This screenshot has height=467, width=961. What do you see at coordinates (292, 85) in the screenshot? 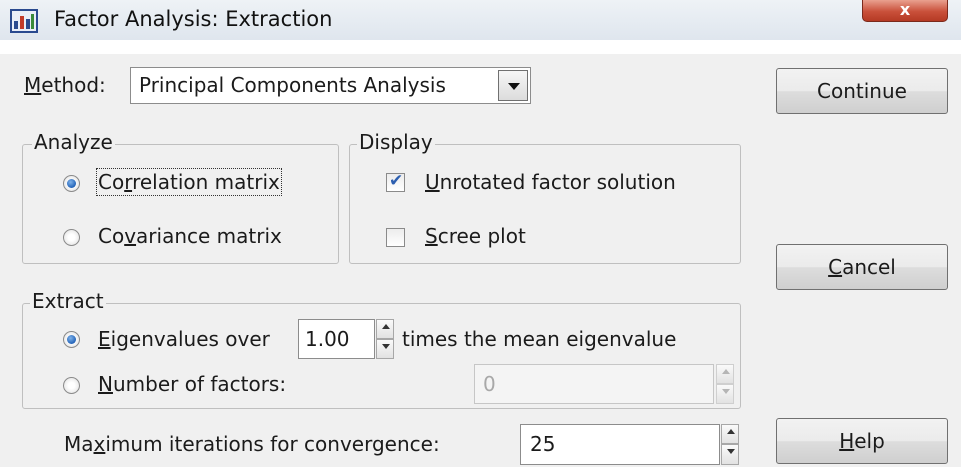
I see `method-select-value: Principal Components Analysis` at bounding box center [292, 85].